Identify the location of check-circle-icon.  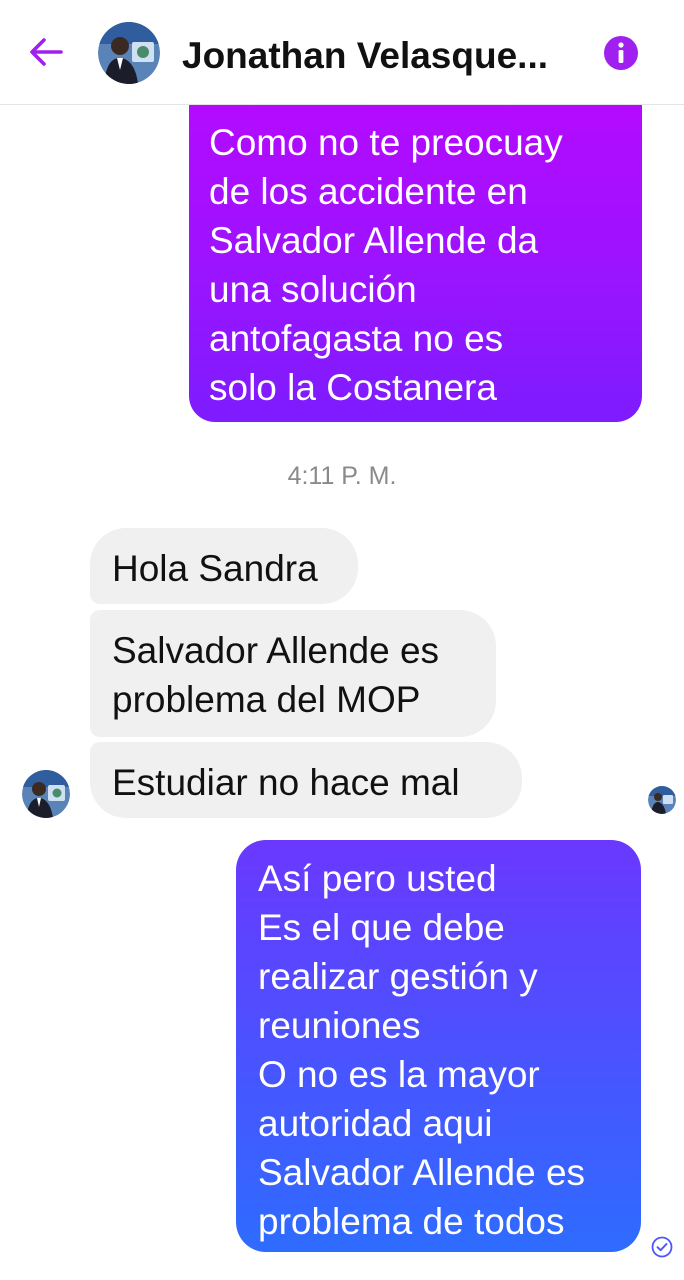
(662, 1247).